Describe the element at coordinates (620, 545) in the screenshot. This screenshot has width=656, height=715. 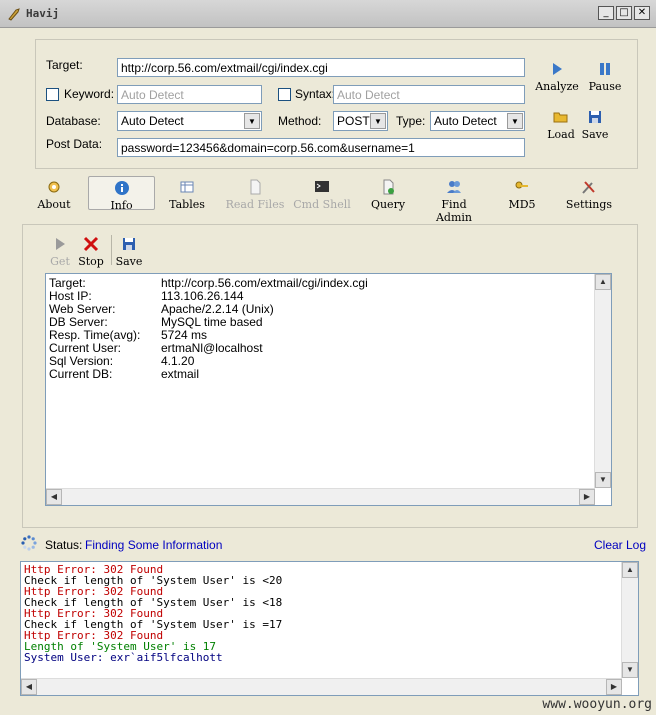
I see `clear-log-link: Clear Log` at that location.